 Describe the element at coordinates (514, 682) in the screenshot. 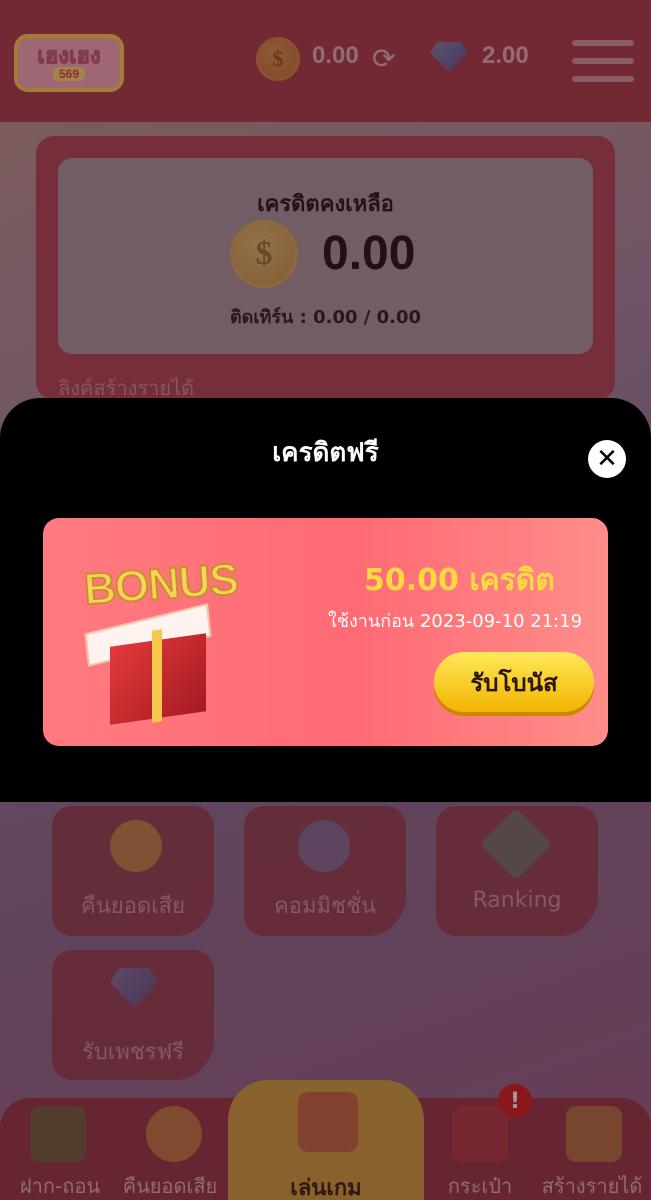

I see `claim-bonus-button: รับโบนัส` at that location.